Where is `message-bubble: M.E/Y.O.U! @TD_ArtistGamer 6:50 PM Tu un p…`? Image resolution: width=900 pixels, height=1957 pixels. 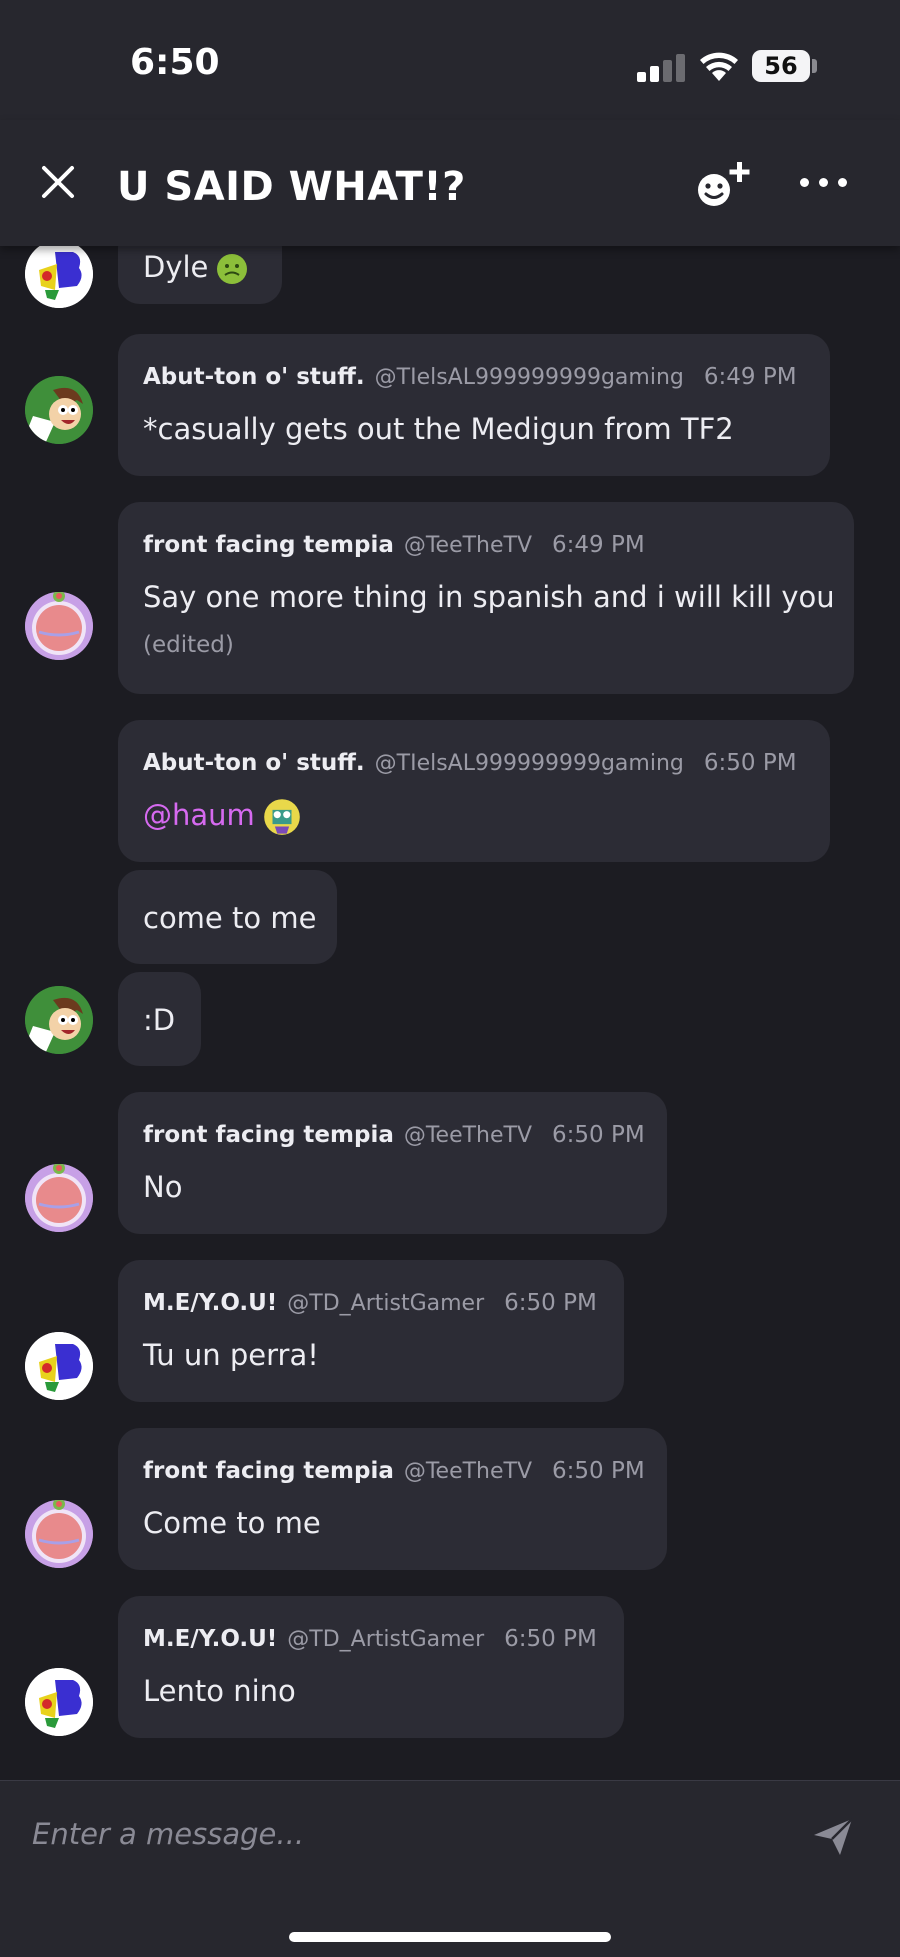
message-bubble: M.E/Y.O.U! @TD_ArtistGamer 6:50 PM Tu un p… is located at coordinates (371, 1331).